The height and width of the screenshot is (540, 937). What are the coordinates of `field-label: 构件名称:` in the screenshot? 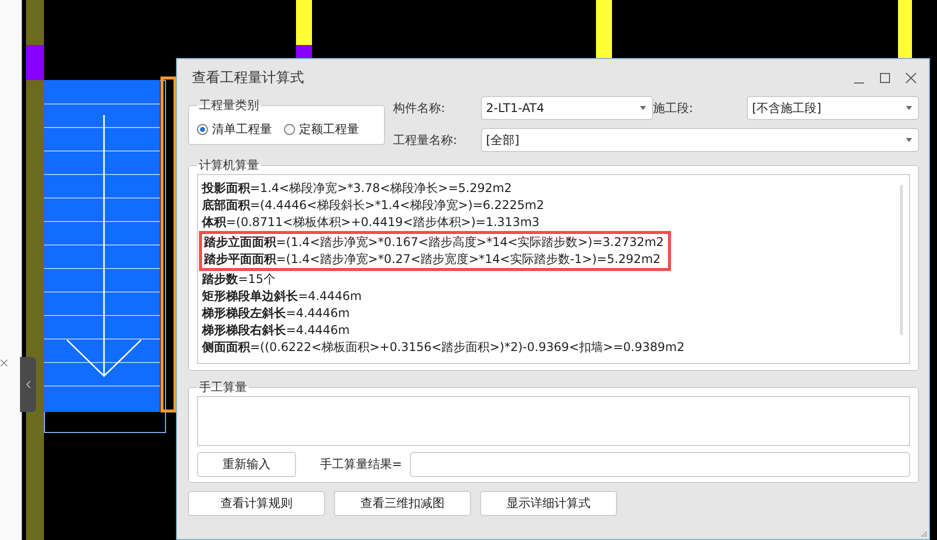 It's located at (419, 108).